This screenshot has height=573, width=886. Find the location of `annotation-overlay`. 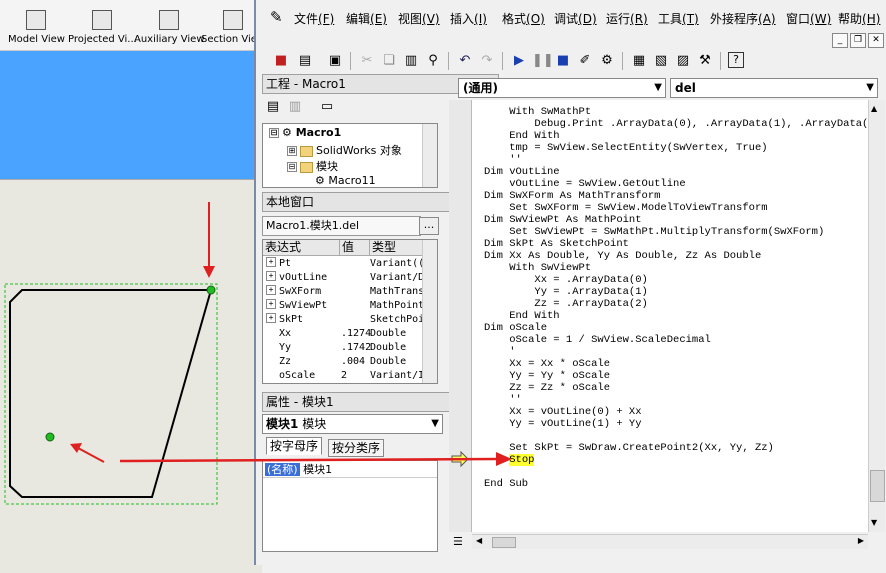

annotation-overlay is located at coordinates (315, 459).